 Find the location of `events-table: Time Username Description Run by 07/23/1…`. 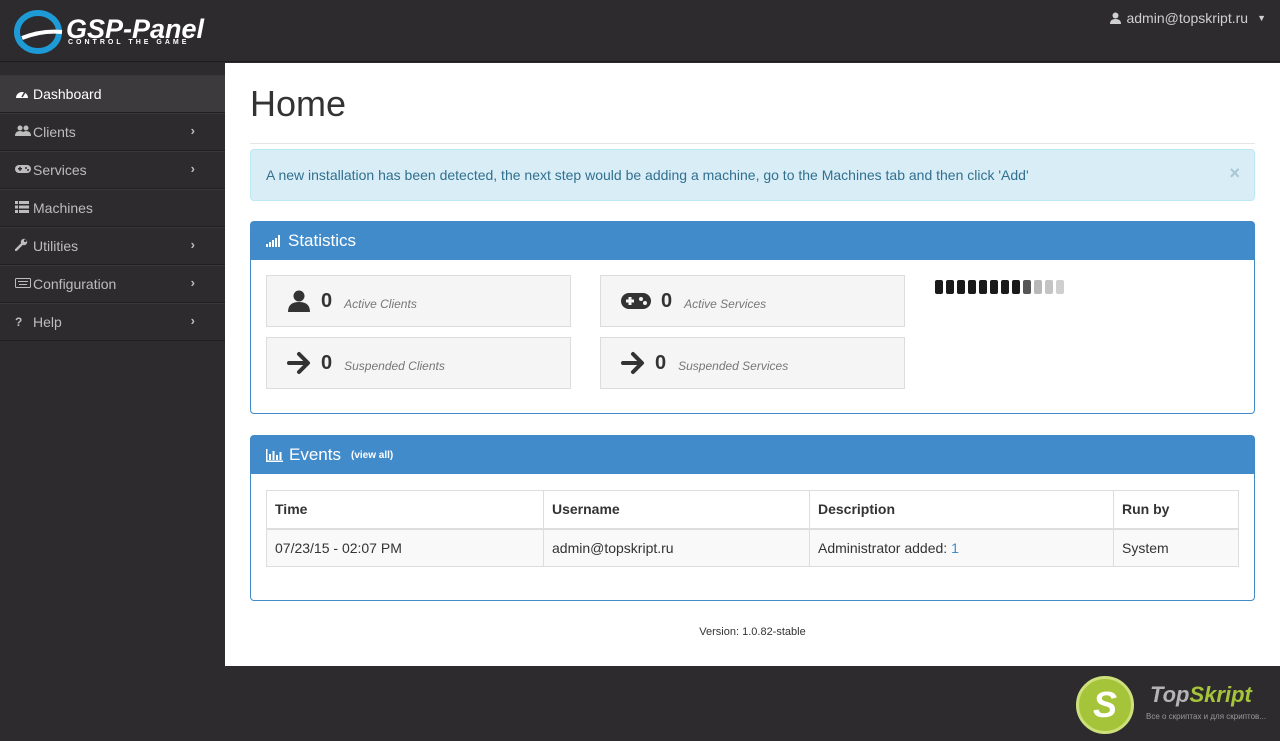

events-table: Time Username Description Run by 07/23/1… is located at coordinates (752, 528).